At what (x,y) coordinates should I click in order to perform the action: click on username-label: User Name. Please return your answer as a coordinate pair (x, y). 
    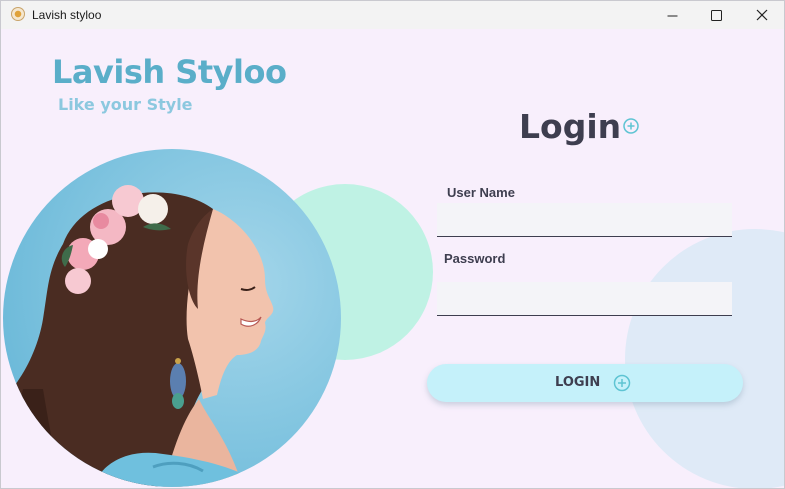
    Looking at the image, I should click on (481, 192).